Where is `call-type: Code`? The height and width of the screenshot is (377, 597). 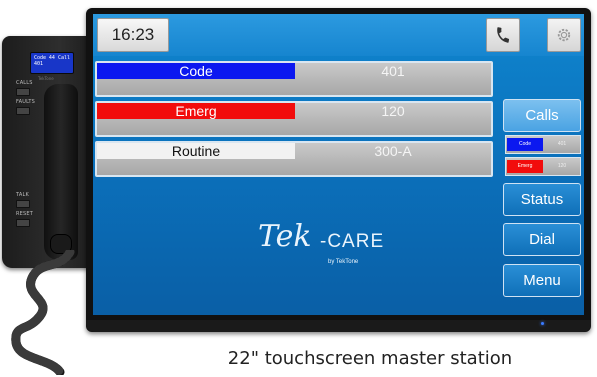
call-type: Code is located at coordinates (196, 71).